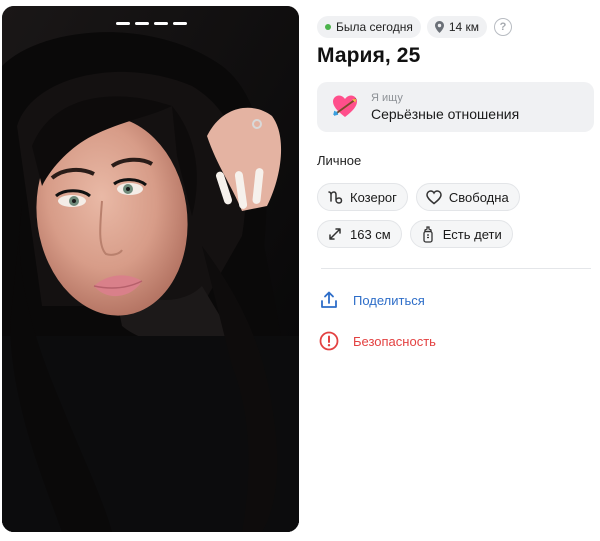 This screenshot has width=600, height=541. I want to click on tag-relationship: Свободна, so click(467, 197).